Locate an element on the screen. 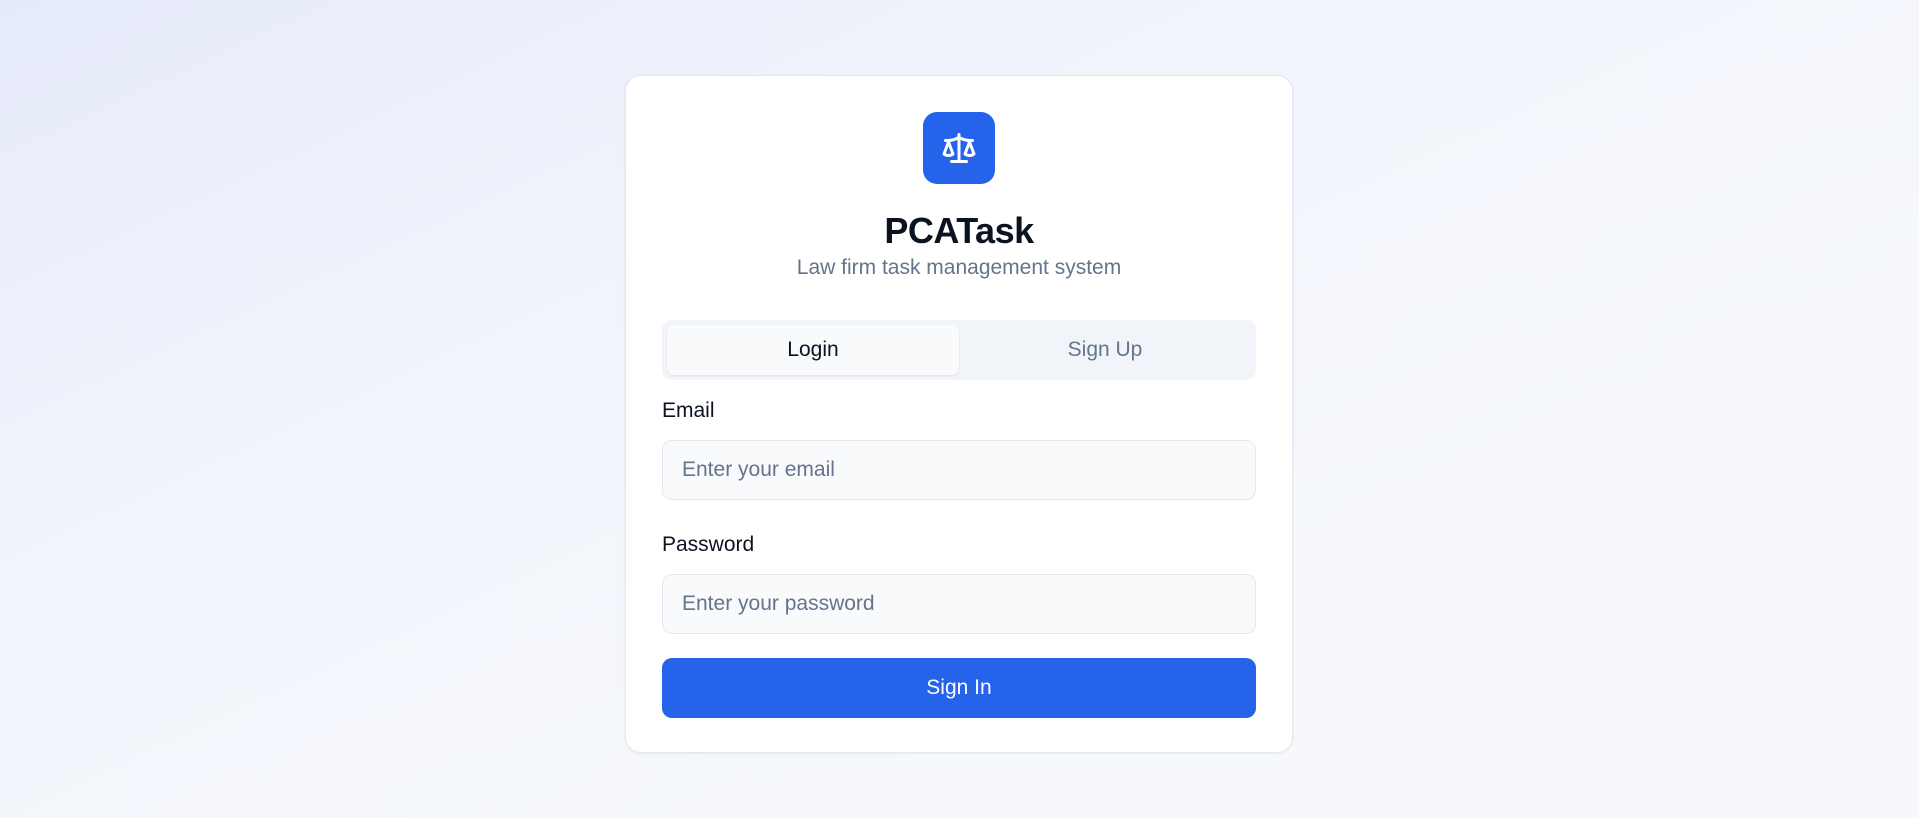 The width and height of the screenshot is (1919, 818). auth-tabs: Login Sign Up is located at coordinates (959, 350).